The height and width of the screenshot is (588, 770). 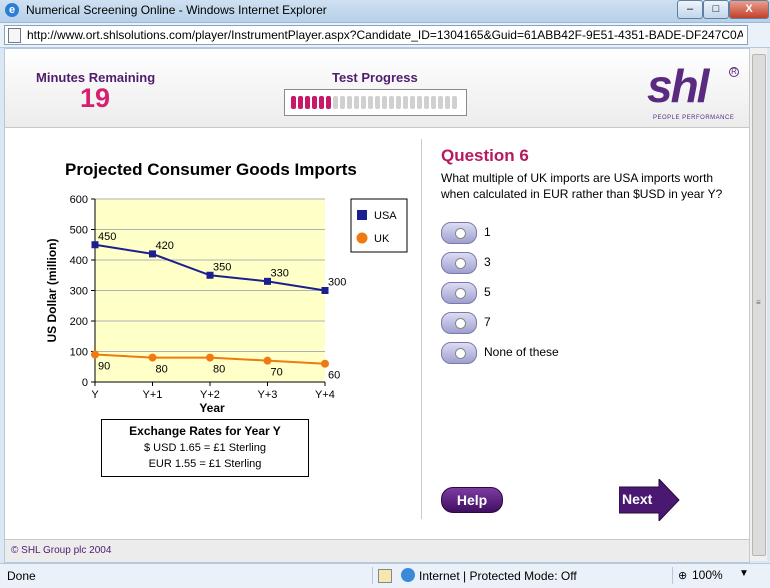 What do you see at coordinates (385, 216) in the screenshot?
I see `legend-label: USA` at bounding box center [385, 216].